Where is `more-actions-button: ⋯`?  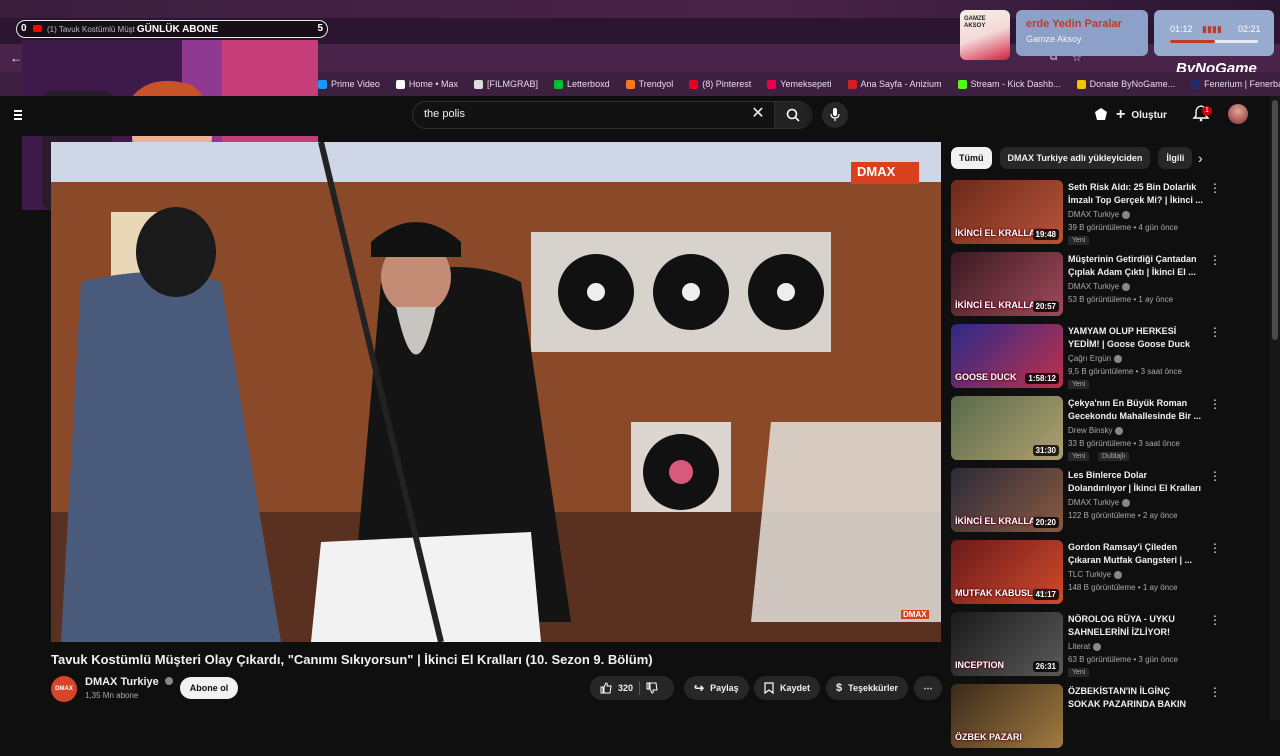 more-actions-button: ⋯ is located at coordinates (928, 688).